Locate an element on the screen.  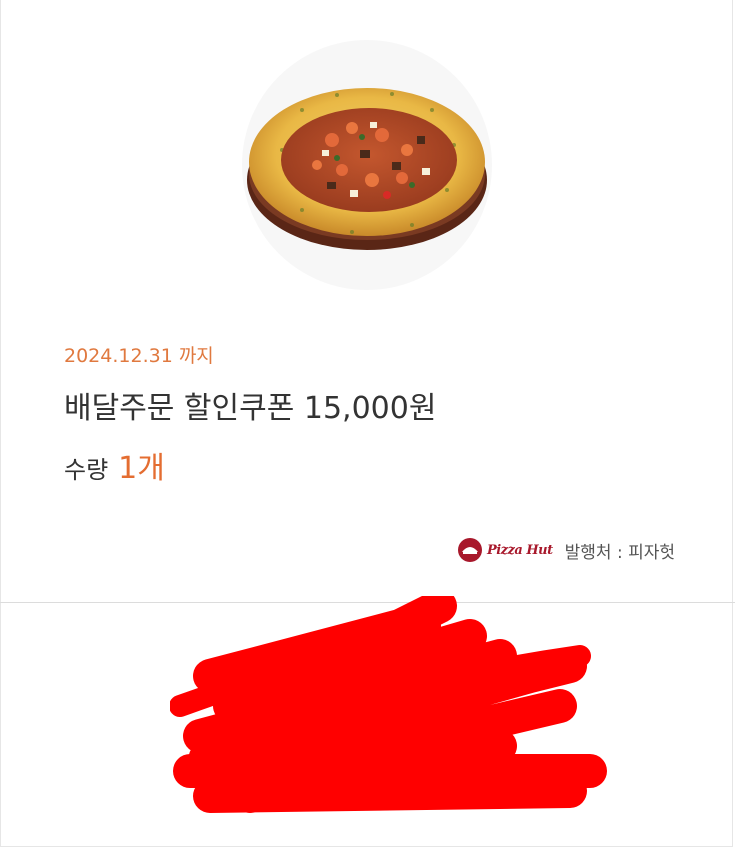
coupon-title: 배달주문 할인쿠폰 15,000원 is located at coordinates (250, 408).